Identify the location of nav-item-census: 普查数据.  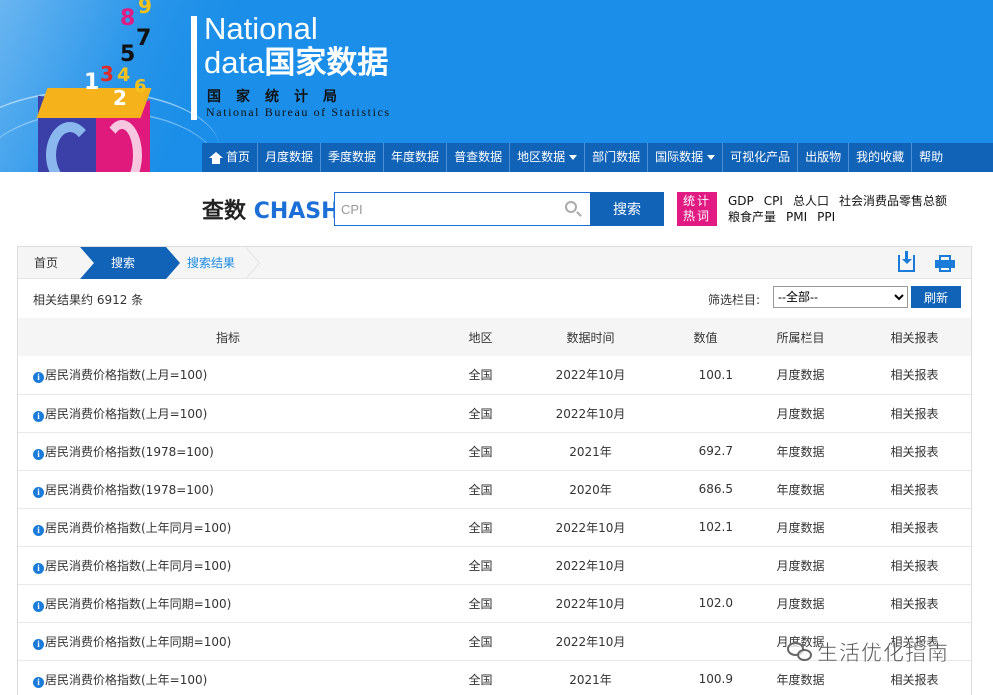
(479, 157).